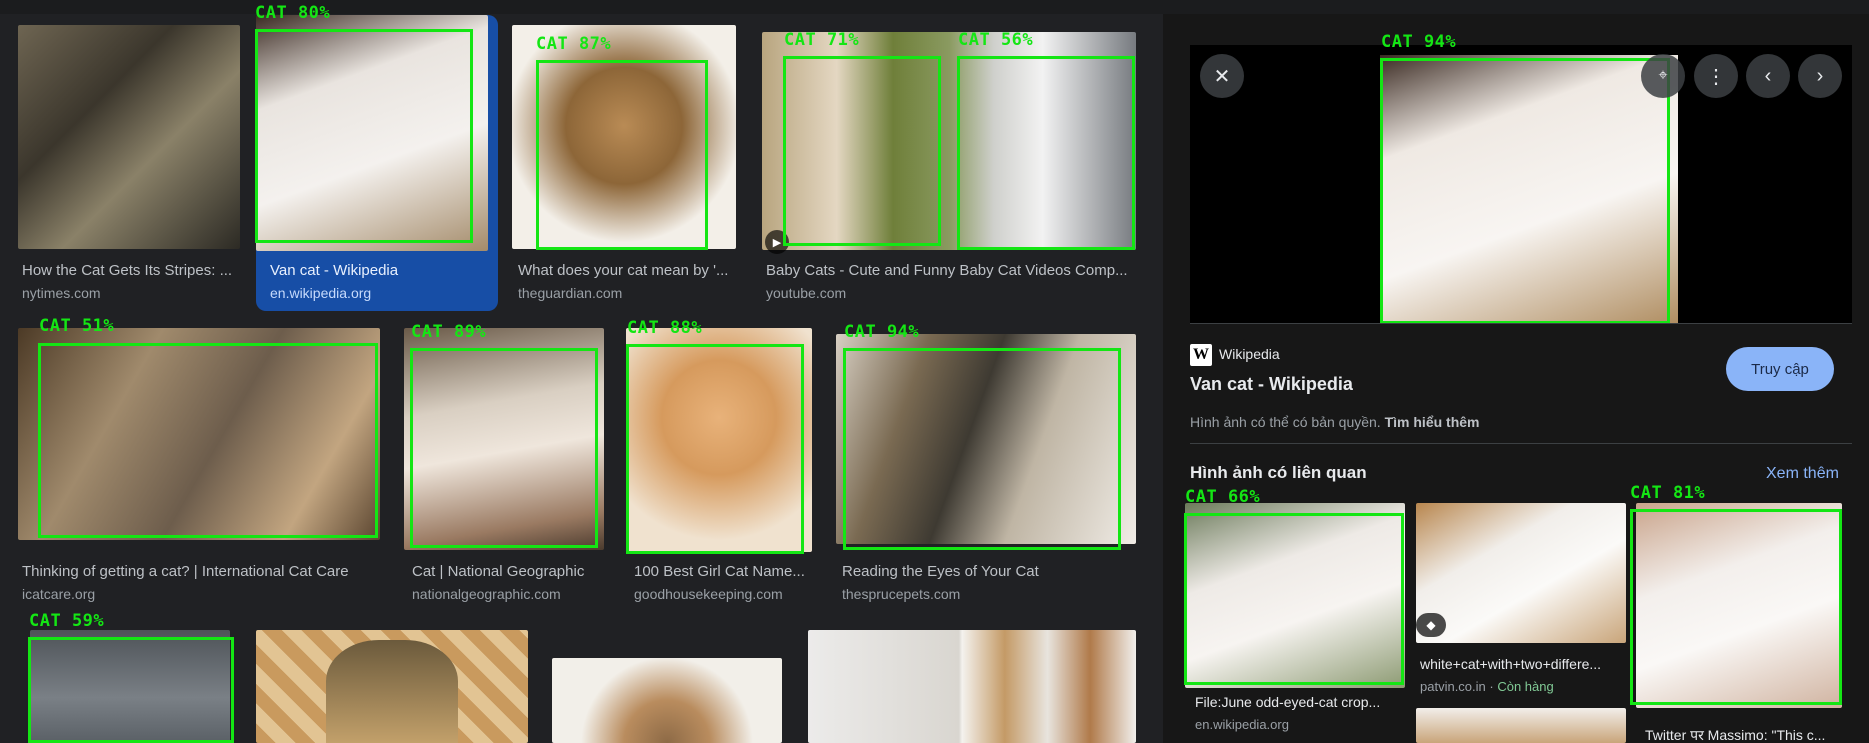  What do you see at coordinates (1802, 474) in the screenshot?
I see `see-more-link: Xem thêm` at bounding box center [1802, 474].